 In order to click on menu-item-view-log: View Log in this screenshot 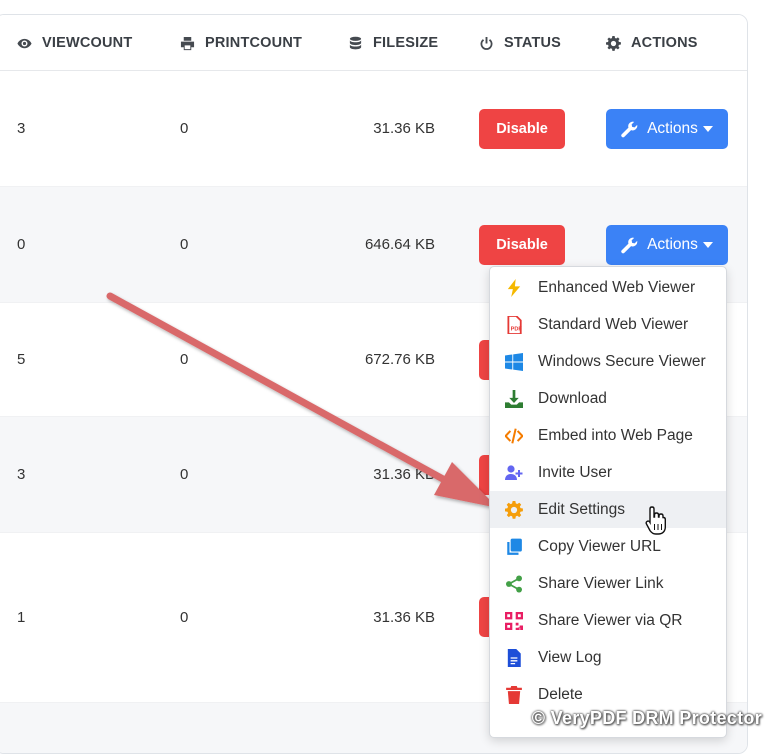, I will do `click(608, 657)`.